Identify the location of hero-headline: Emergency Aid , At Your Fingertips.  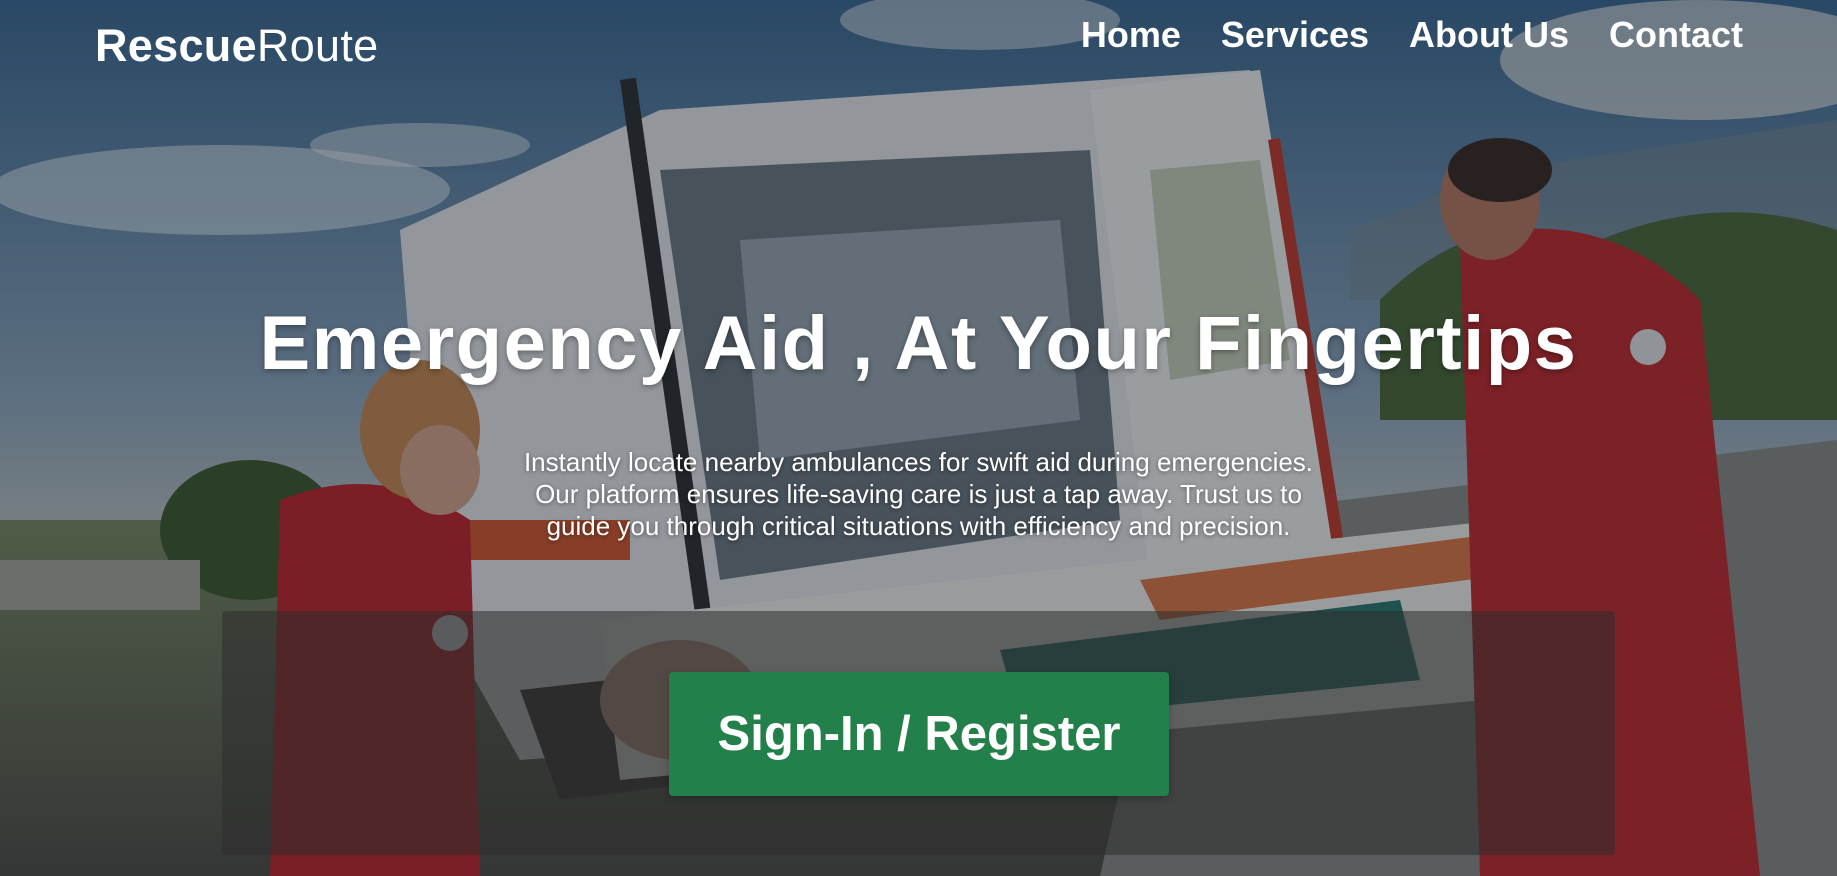
(918, 343).